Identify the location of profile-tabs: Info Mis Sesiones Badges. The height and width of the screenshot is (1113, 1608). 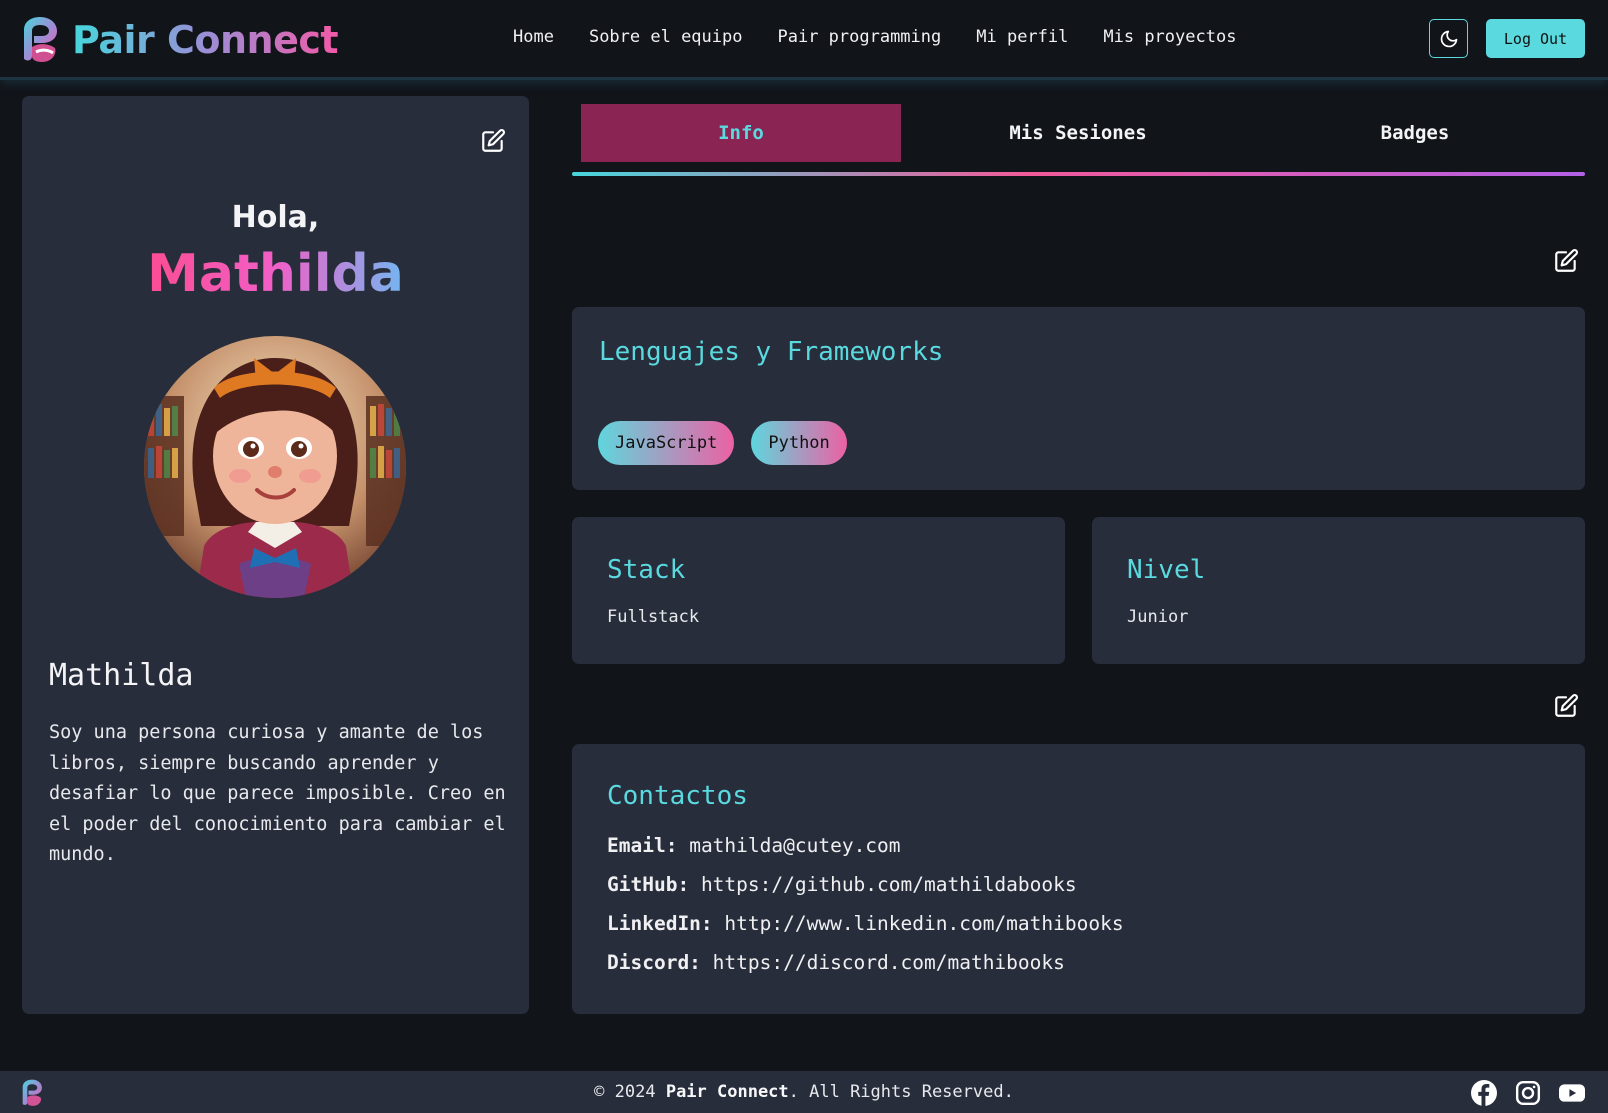
(1078, 133).